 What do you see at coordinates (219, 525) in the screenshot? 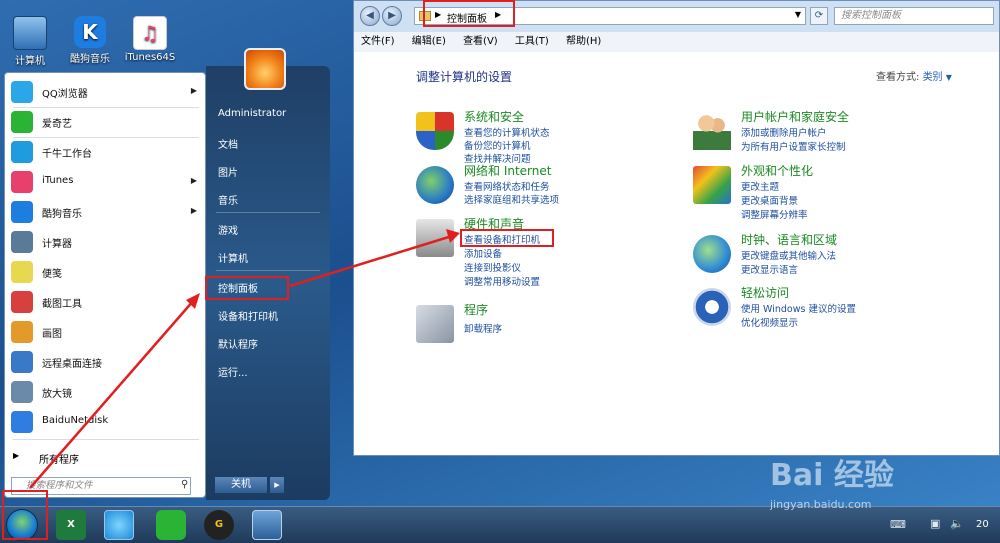
I see `game-app-icon: G` at bounding box center [219, 525].